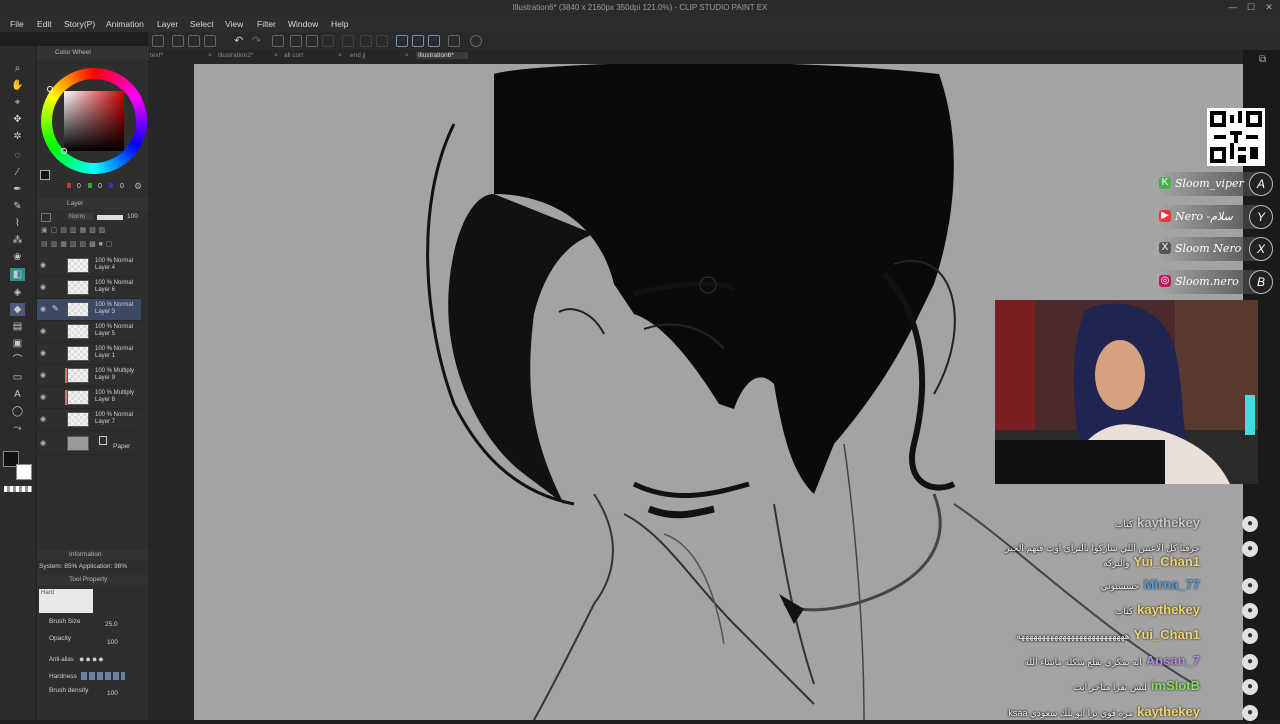 The image size is (1280, 724). Describe the element at coordinates (17, 189) in the screenshot. I see `pen-icon: ✒` at that location.